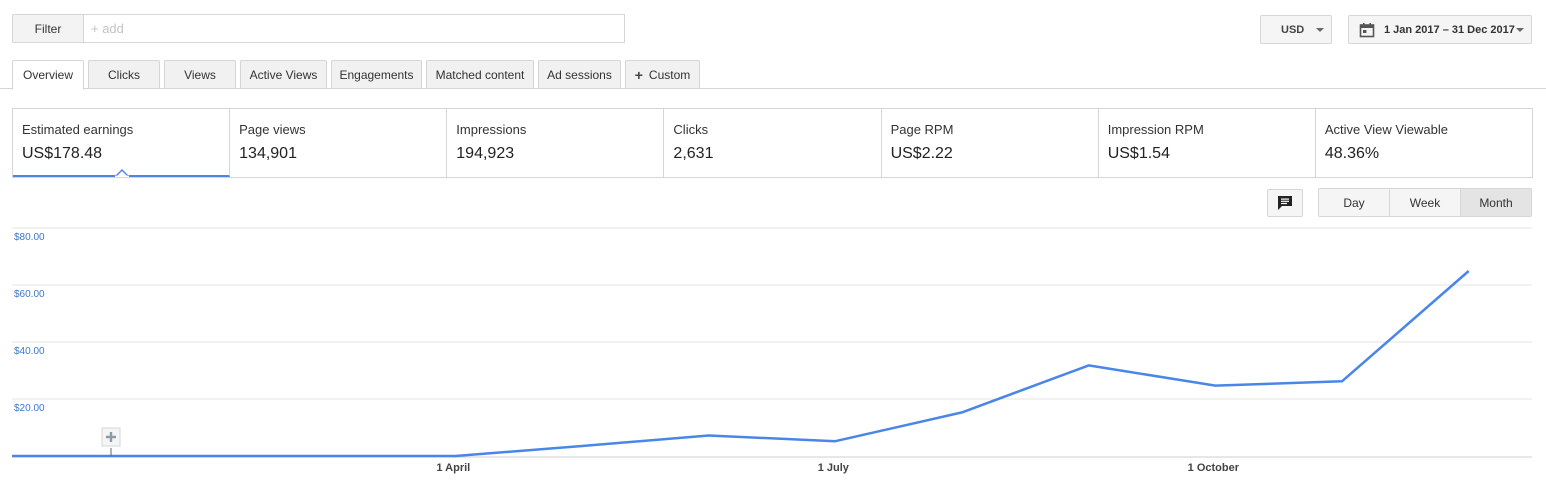 The width and height of the screenshot is (1546, 488). I want to click on y-tick-label: $80.00, so click(29, 237).